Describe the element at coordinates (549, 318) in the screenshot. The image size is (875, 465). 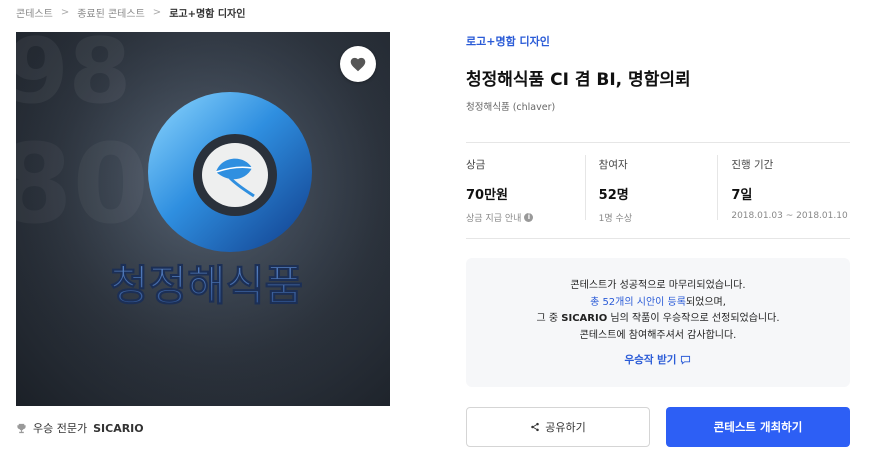
I see `notice-text: 그 중` at that location.